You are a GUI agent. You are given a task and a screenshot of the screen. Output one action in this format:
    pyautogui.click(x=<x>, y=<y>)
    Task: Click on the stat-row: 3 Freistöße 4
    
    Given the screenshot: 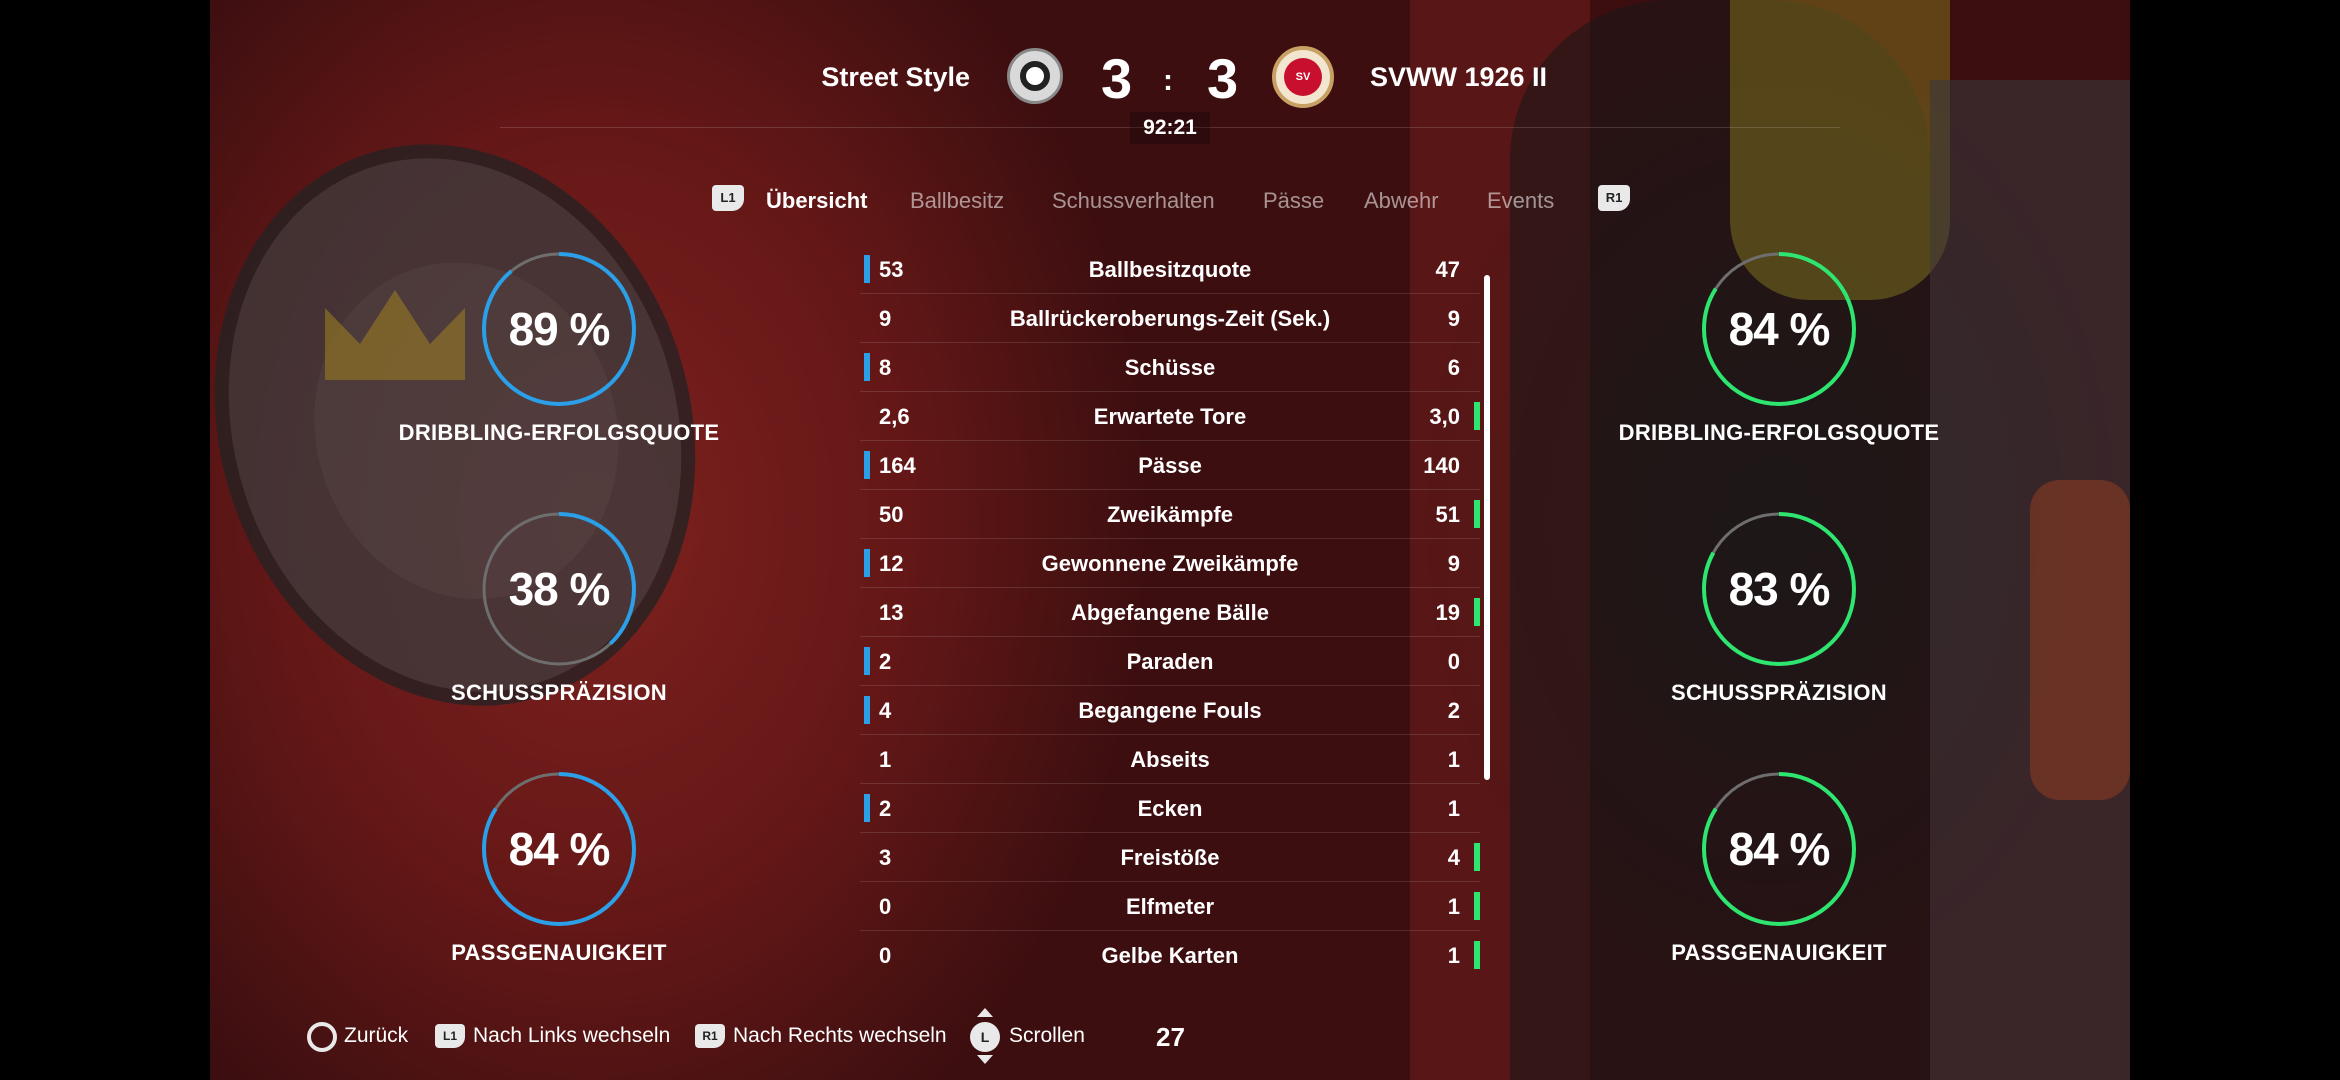 What is the action you would take?
    pyautogui.click(x=1170, y=857)
    